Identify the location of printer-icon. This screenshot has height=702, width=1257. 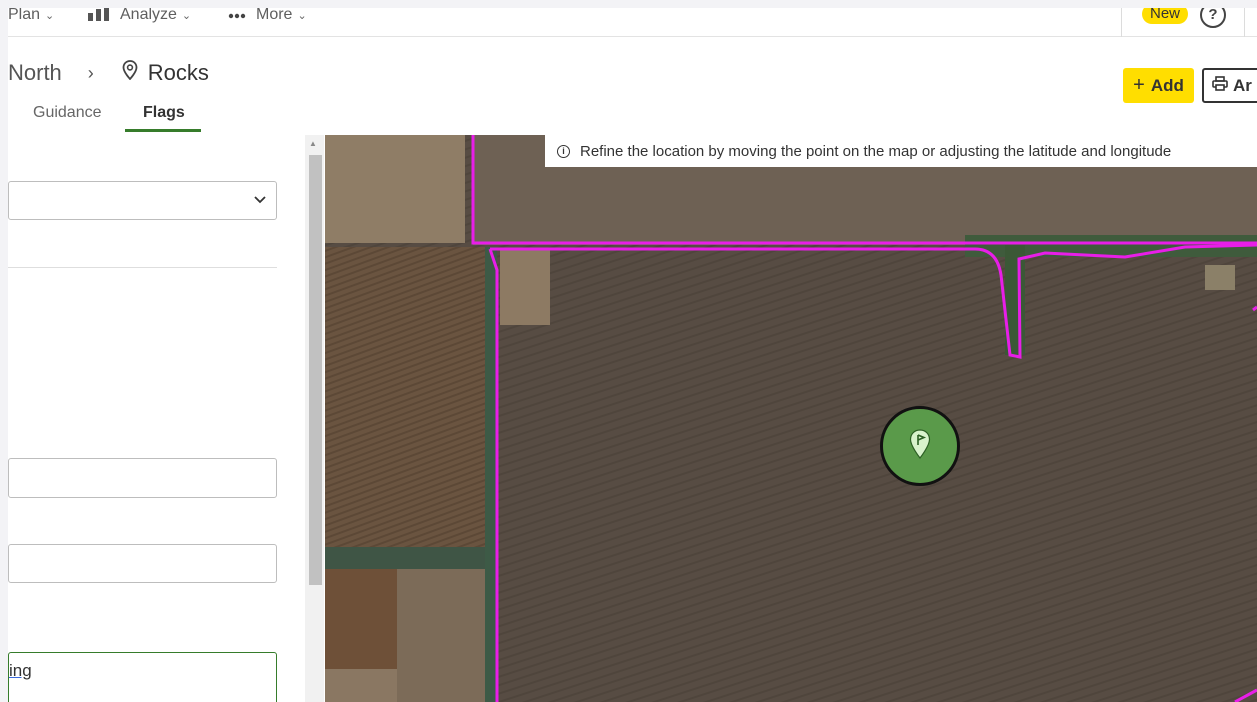
(1220, 85).